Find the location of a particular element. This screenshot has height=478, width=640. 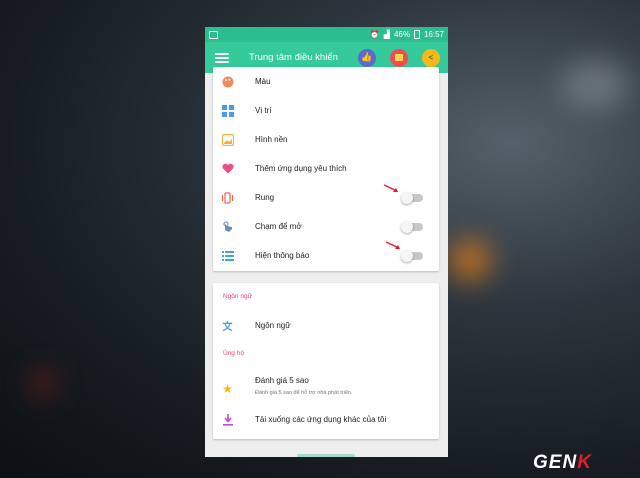

rate-app-label: Đánh giá 5 sao is located at coordinates (282, 380).